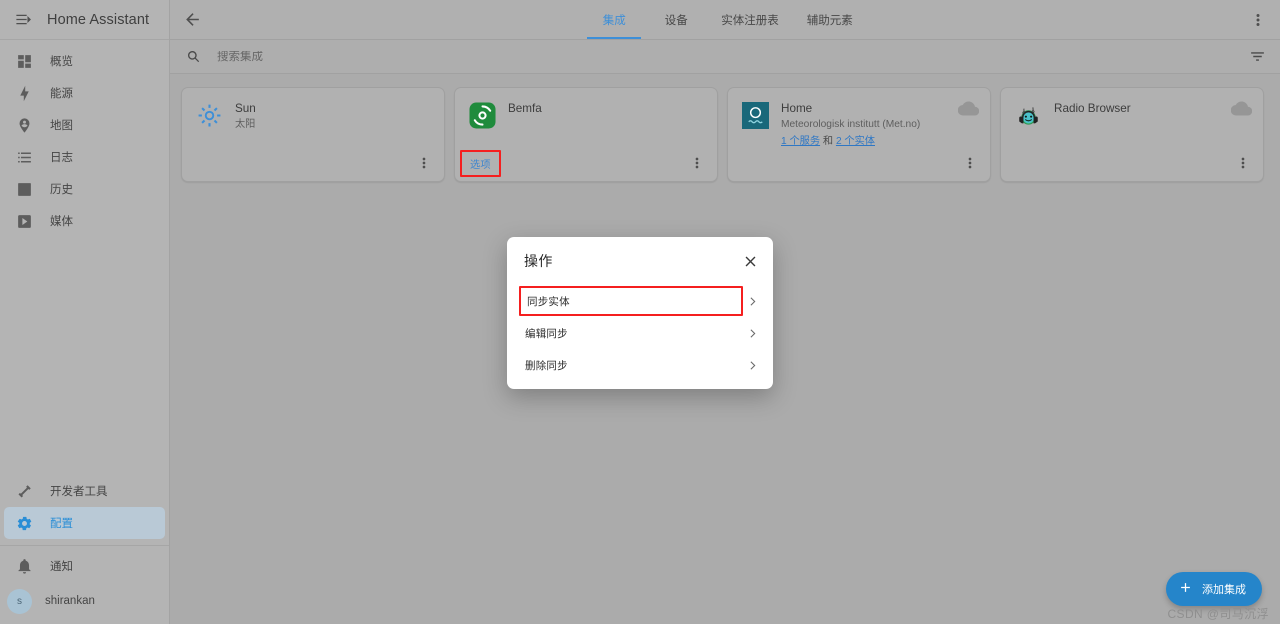  I want to click on dialog-row-edit-sync: 编辑同步, so click(640, 333).